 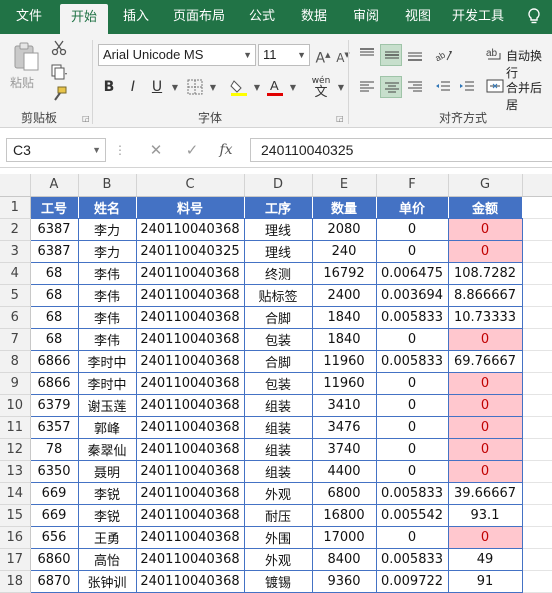 I want to click on row-header: 16, so click(x=15, y=537).